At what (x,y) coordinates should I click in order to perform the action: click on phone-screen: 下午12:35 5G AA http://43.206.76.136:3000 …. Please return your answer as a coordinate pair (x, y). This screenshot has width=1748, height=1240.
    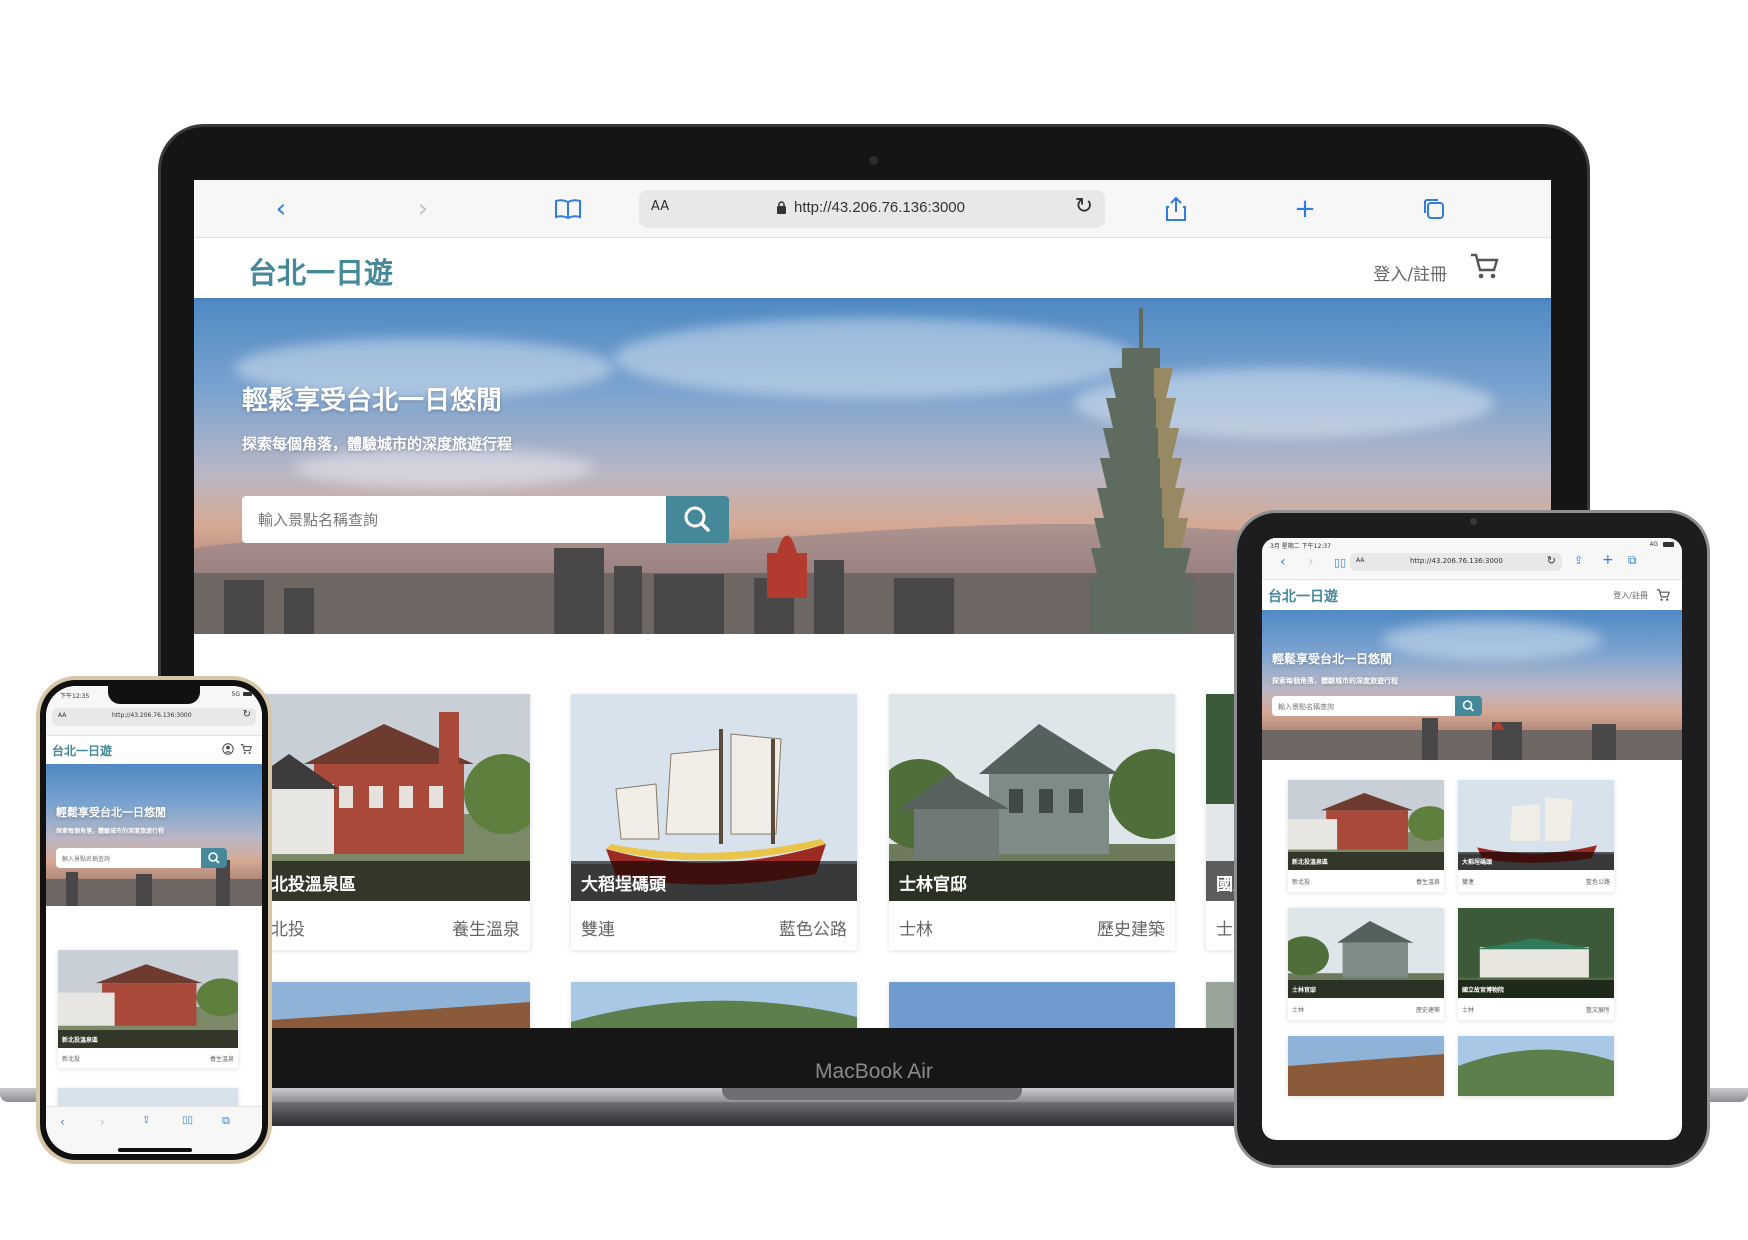
    Looking at the image, I should click on (154, 920).